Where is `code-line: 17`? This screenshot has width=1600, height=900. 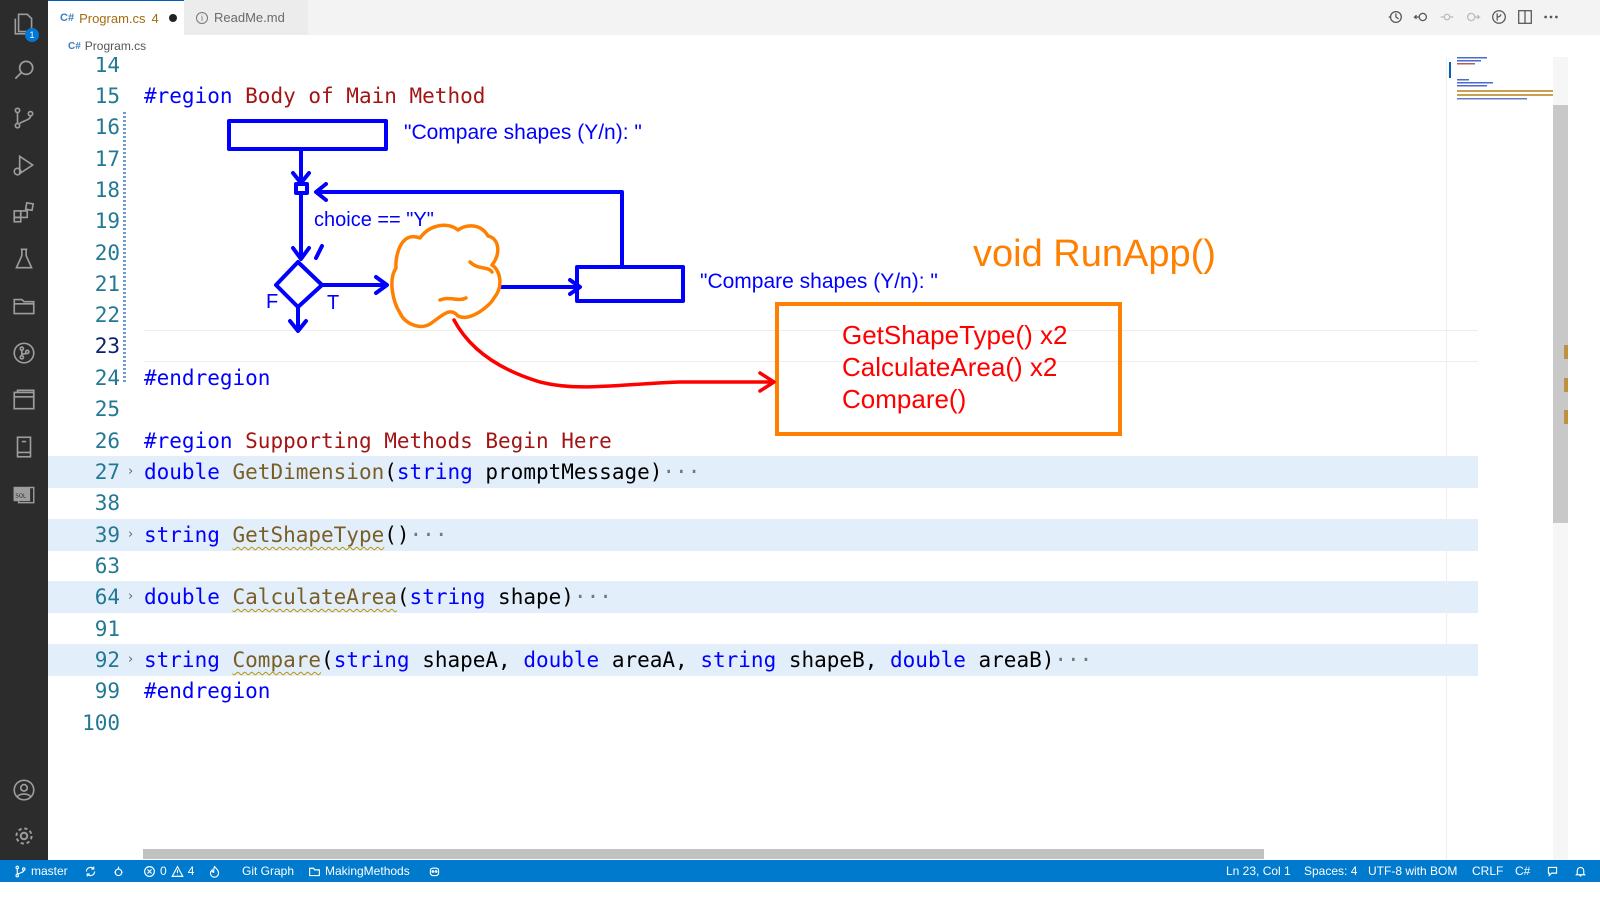
code-line: 17 is located at coordinates (763, 159).